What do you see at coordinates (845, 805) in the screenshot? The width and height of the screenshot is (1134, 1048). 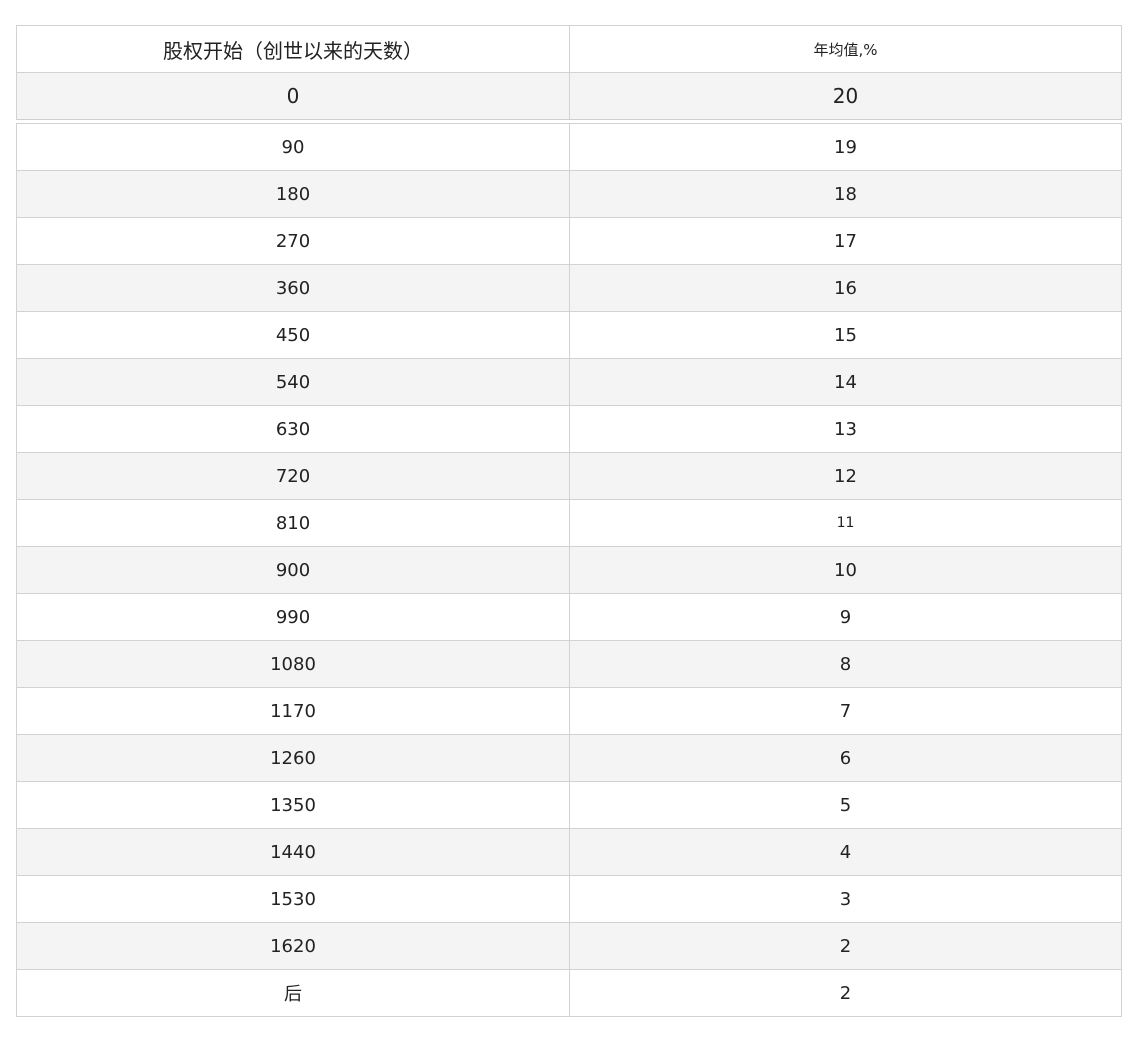 I see `annual-rate-cell: 5` at bounding box center [845, 805].